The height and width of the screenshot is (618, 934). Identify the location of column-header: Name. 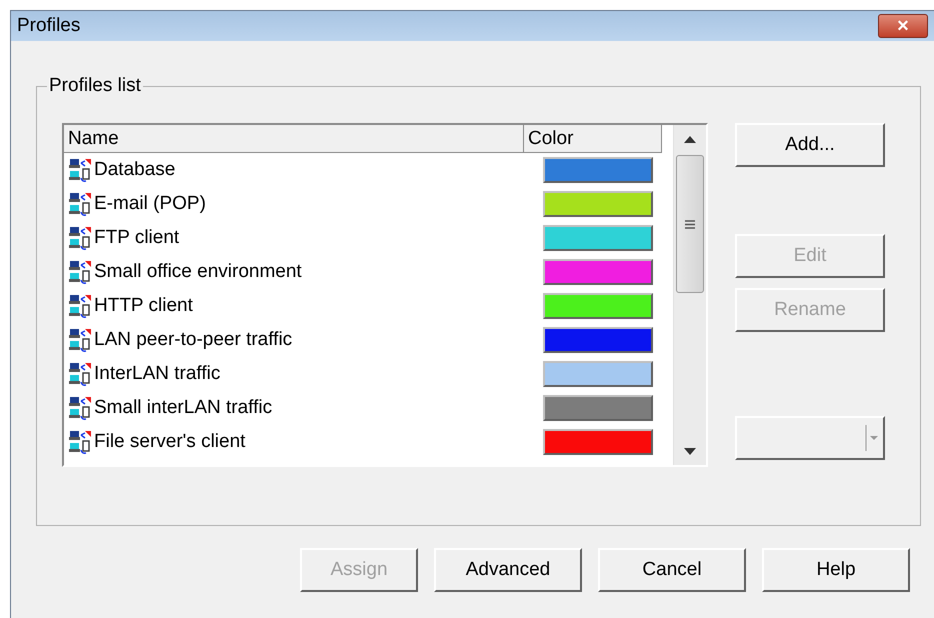
(294, 139).